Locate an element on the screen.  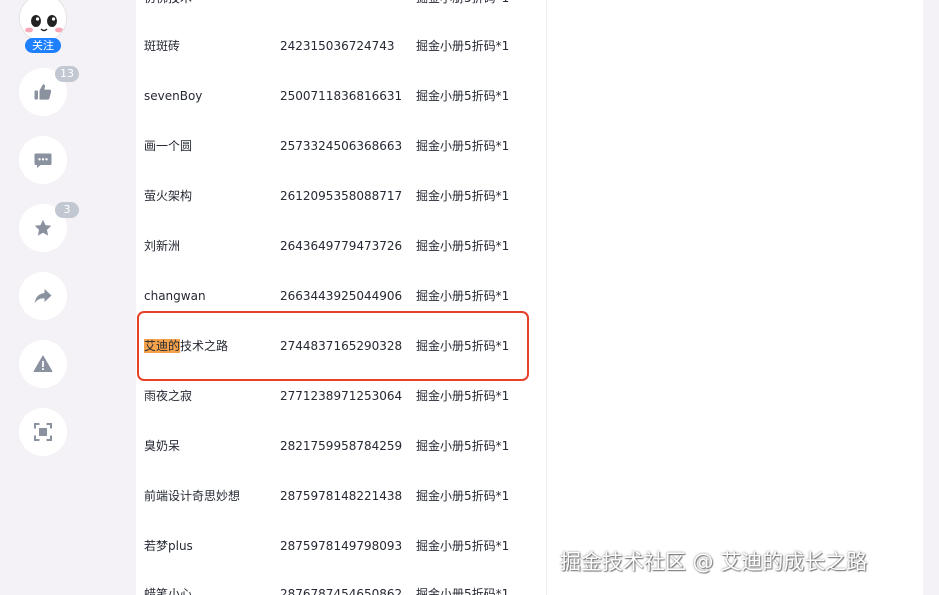
row-username: 前端设计奇思妙想 is located at coordinates (192, 496).